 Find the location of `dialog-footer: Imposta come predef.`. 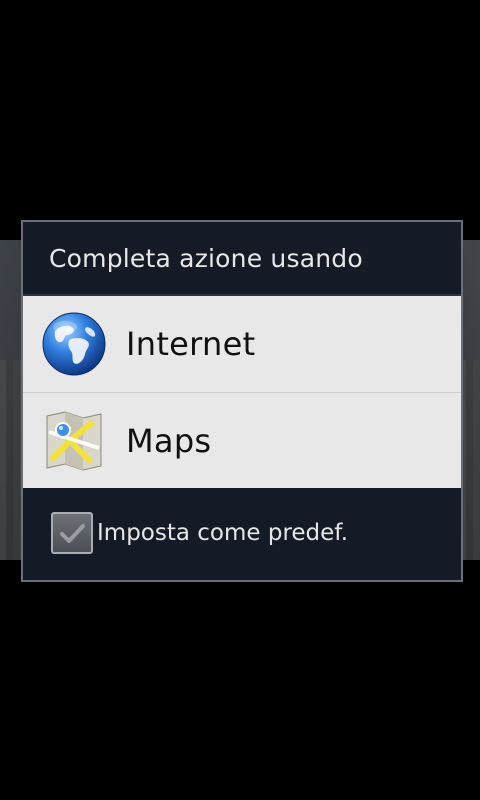

dialog-footer: Imposta come predef. is located at coordinates (242, 533).